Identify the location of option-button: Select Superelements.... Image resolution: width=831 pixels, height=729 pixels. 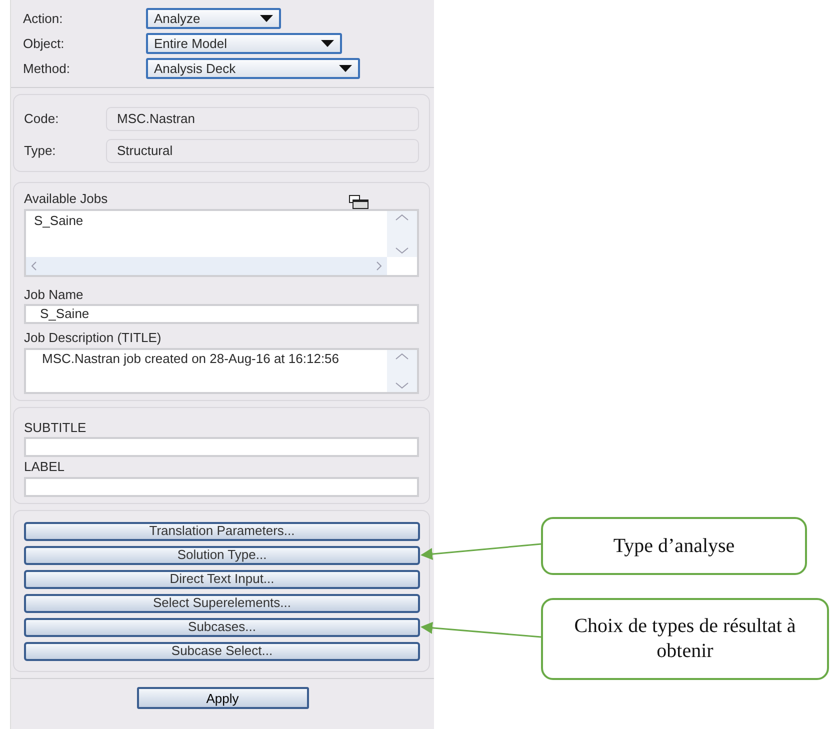
(222, 603).